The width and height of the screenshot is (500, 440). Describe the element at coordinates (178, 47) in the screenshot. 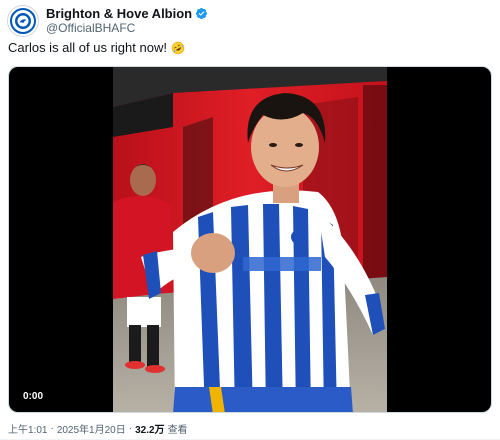

I see `rolling-on-floor-laughing-icon` at that location.